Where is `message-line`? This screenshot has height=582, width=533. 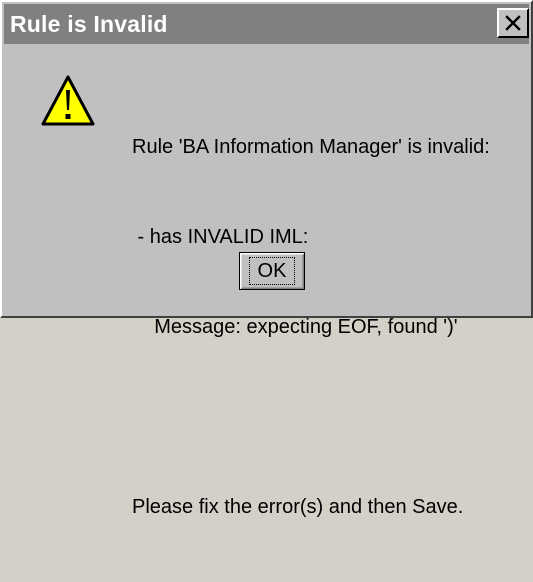 message-line is located at coordinates (311, 417).